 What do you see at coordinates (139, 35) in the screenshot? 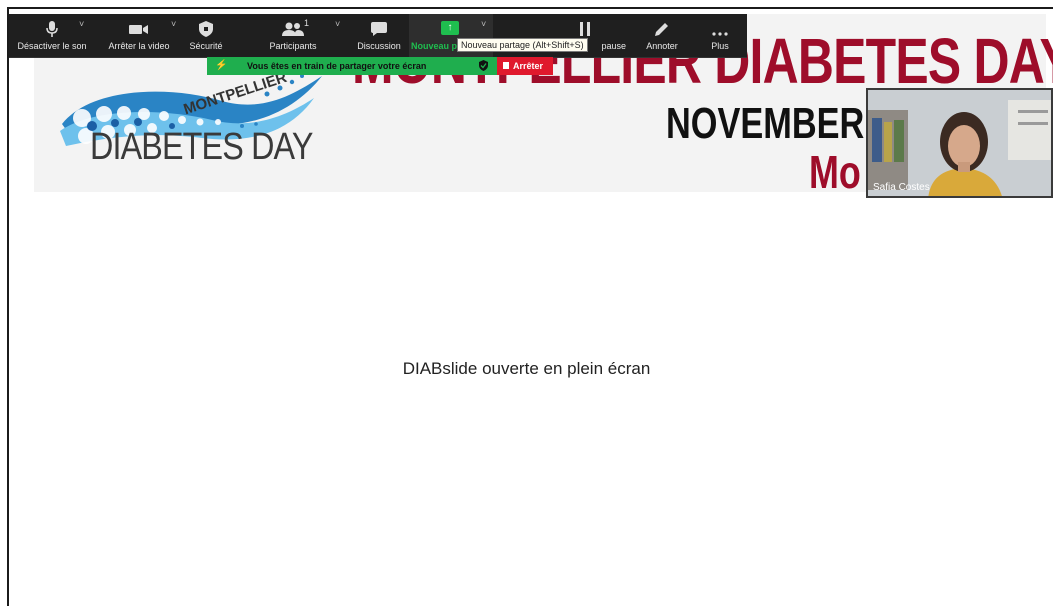
I see `video-button: ˅ Arrêter la video` at bounding box center [139, 35].